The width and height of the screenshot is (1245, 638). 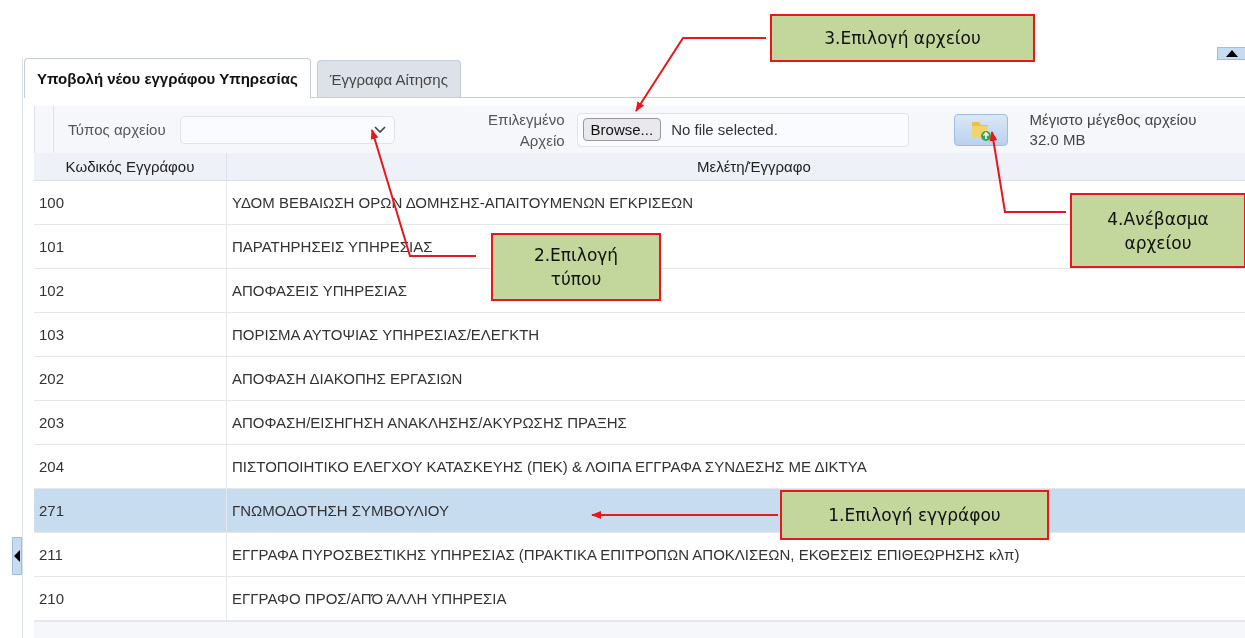 I want to click on table-cell: 100, so click(x=130, y=203).